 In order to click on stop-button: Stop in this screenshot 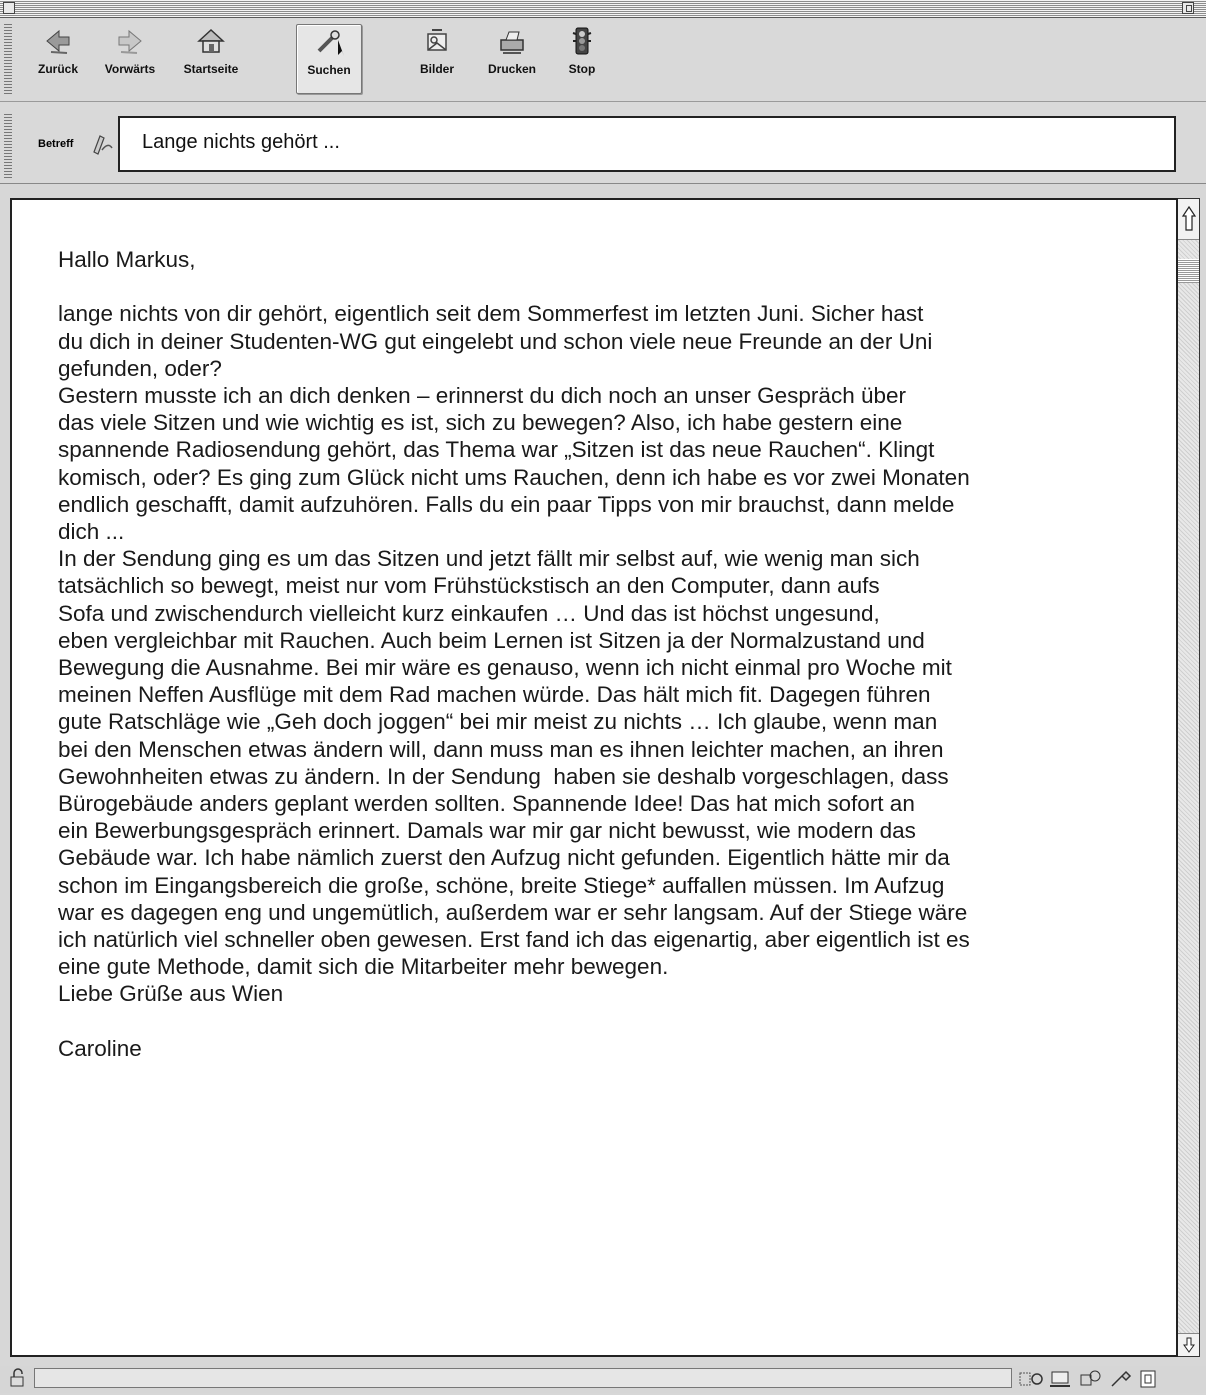, I will do `click(582, 59)`.